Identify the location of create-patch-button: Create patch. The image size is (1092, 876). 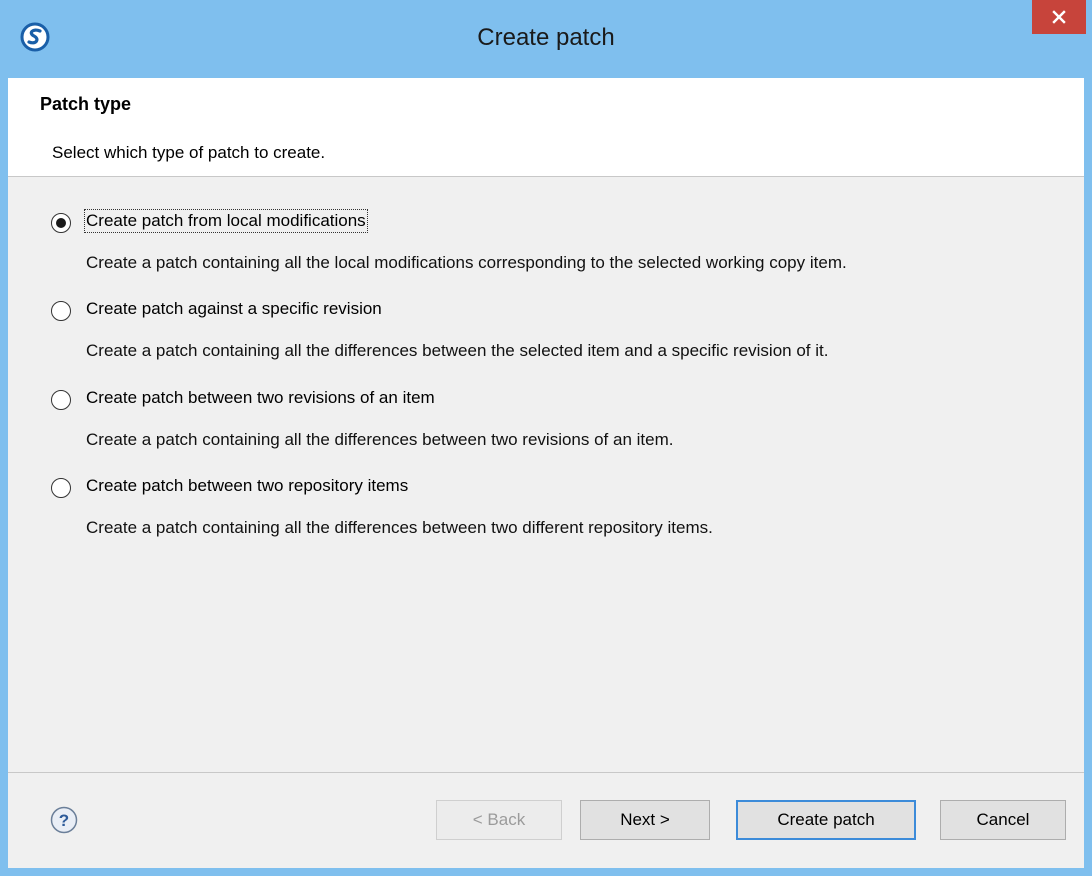
(826, 820).